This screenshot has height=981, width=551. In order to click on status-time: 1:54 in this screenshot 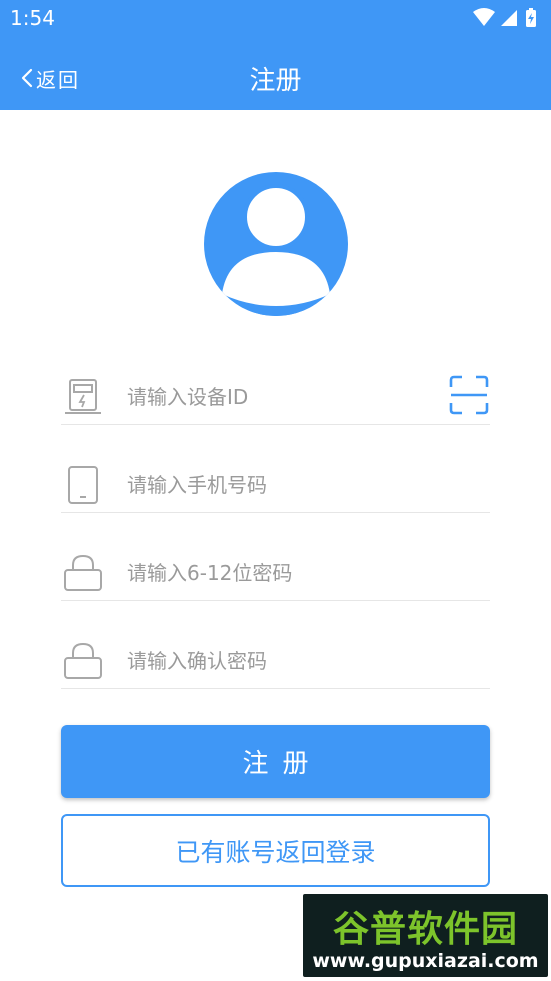, I will do `click(32, 18)`.